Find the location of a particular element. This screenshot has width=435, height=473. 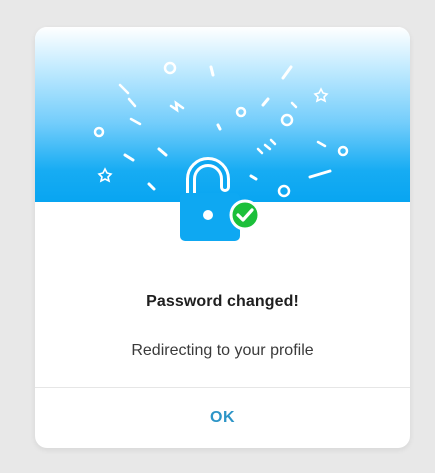

ok-button: OK is located at coordinates (222, 418).